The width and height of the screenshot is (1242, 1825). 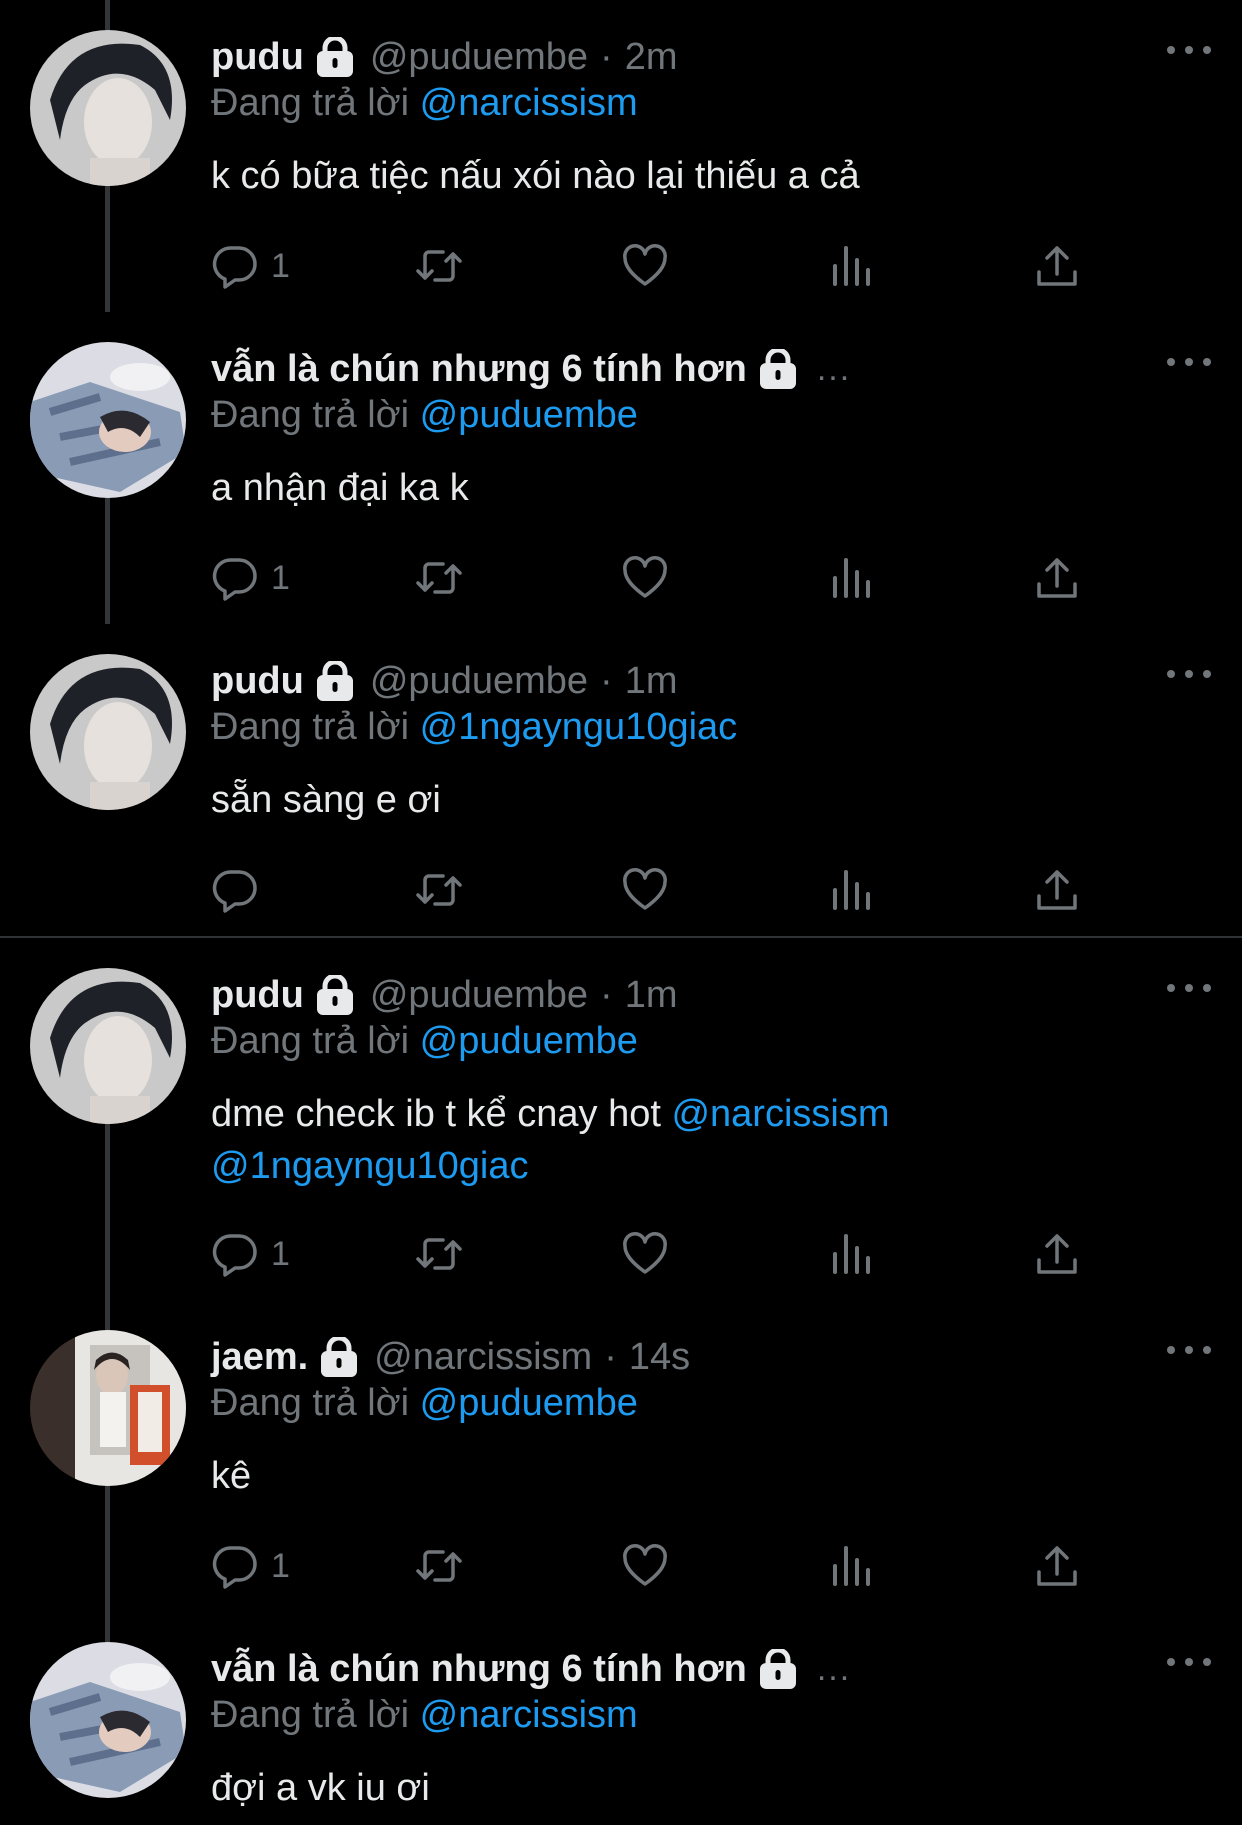 I want to click on handle: @narcissism, so click(x=483, y=1357).